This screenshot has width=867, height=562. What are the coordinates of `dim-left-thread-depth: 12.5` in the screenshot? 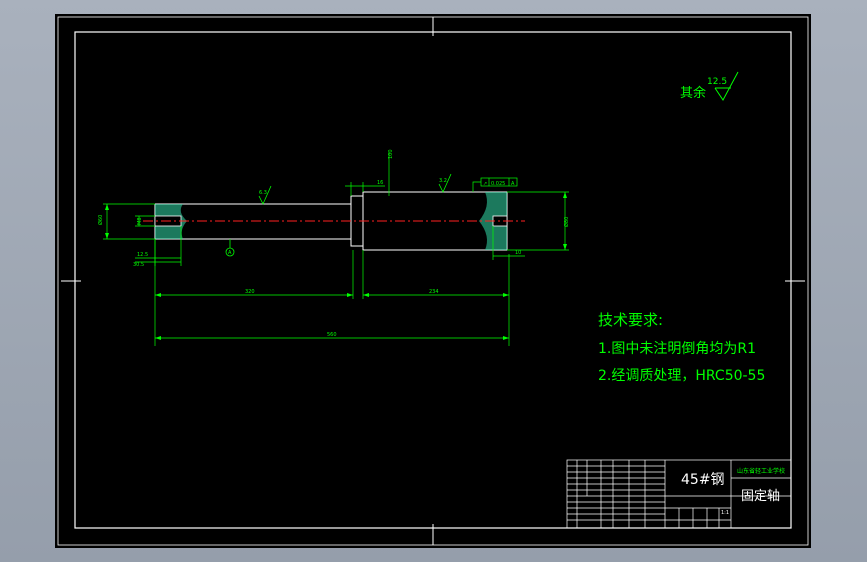 It's located at (142, 255).